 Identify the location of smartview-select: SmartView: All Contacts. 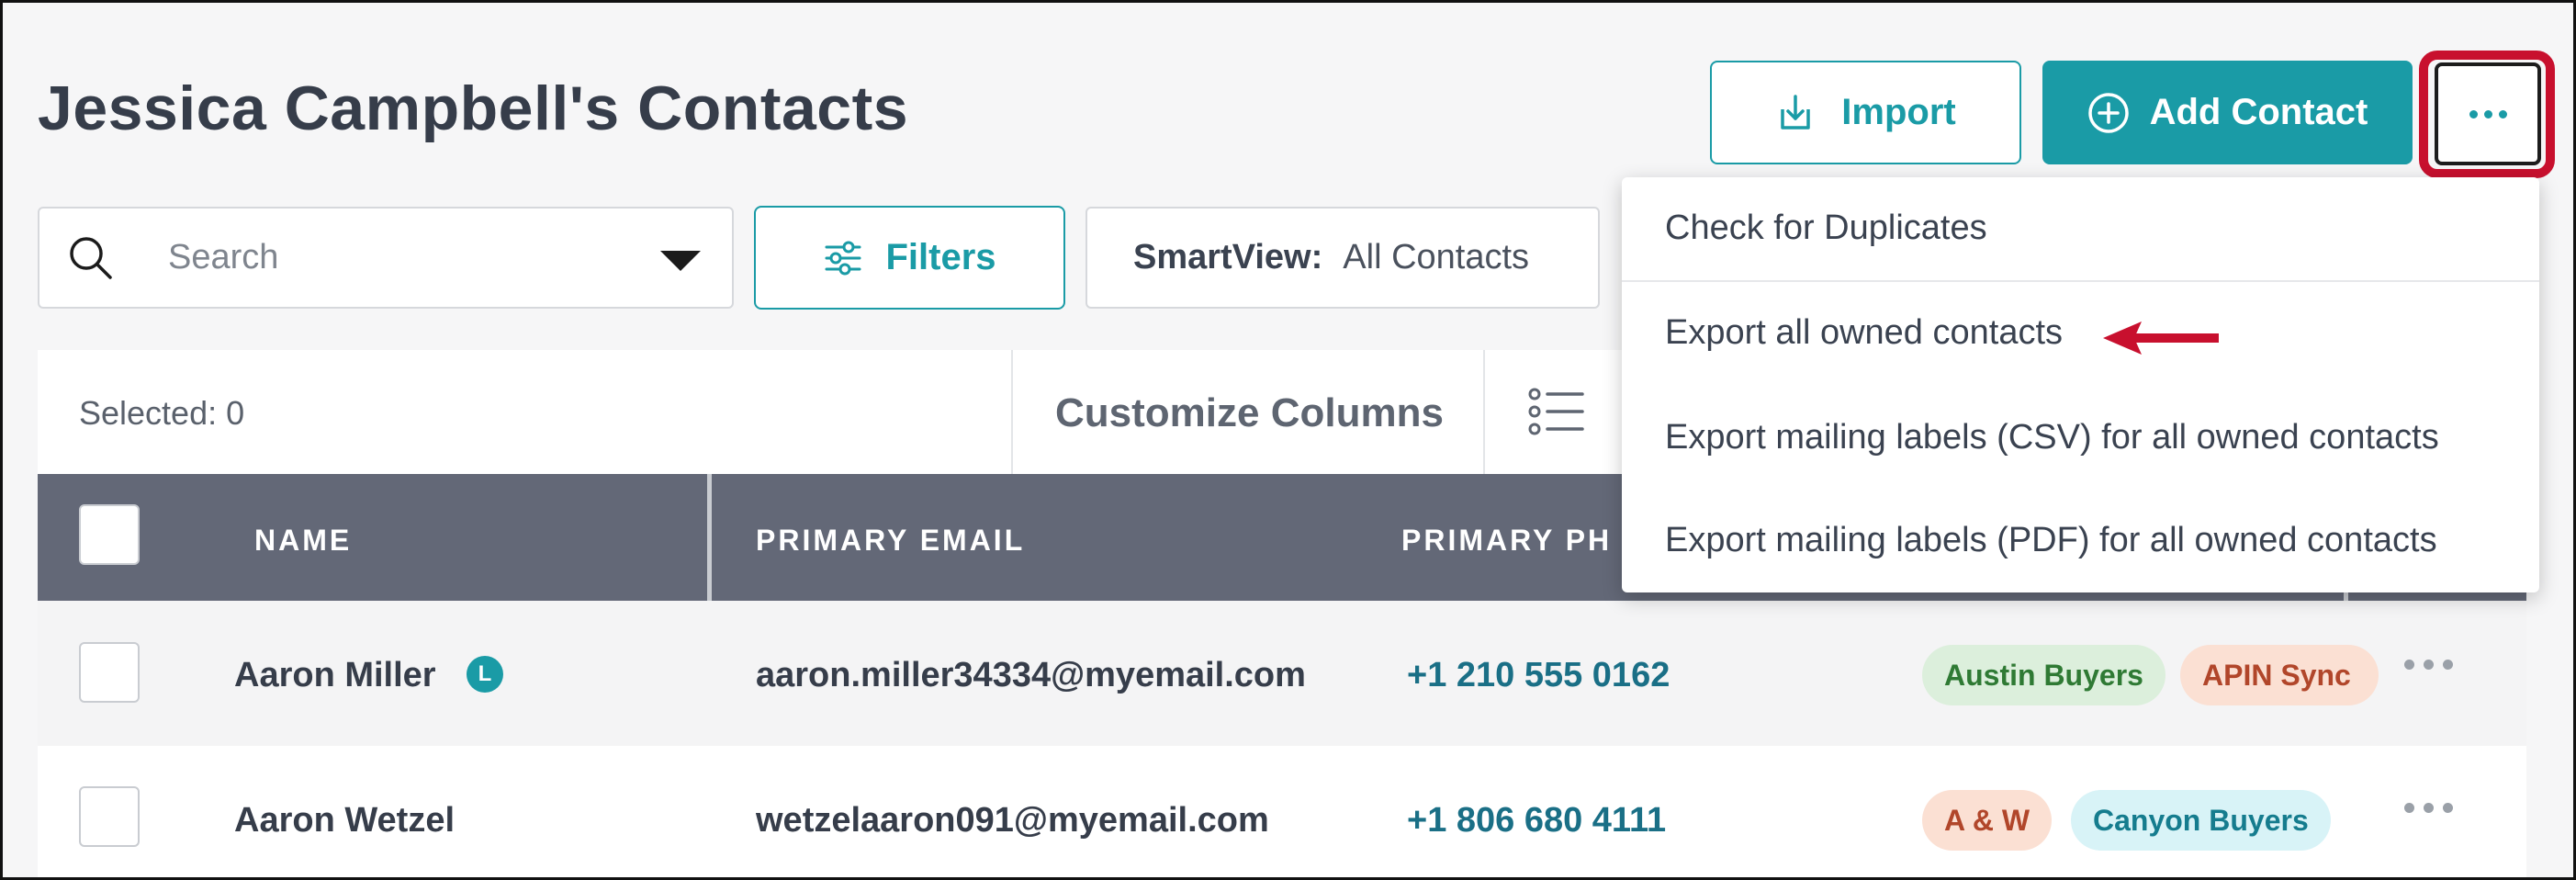
(1343, 258).